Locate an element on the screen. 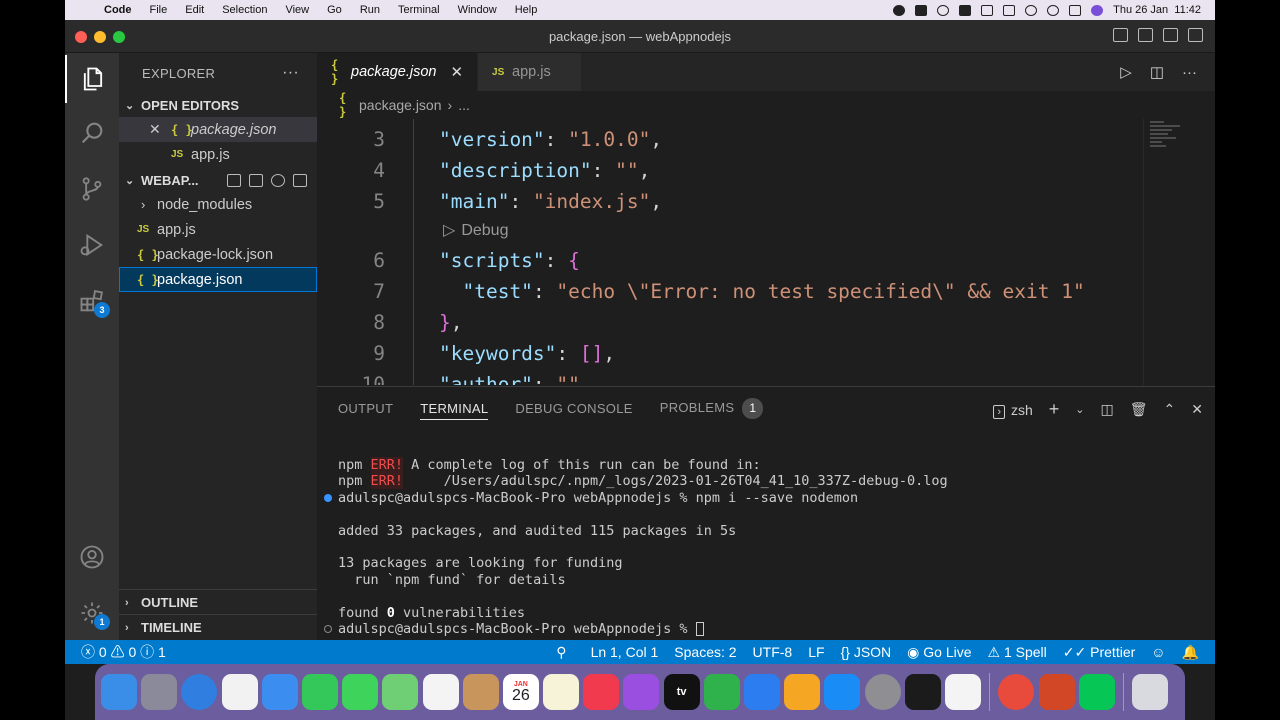 Image resolution: width=1280 pixels, height=720 pixels. menu-app-code: Code is located at coordinates (118, 10).